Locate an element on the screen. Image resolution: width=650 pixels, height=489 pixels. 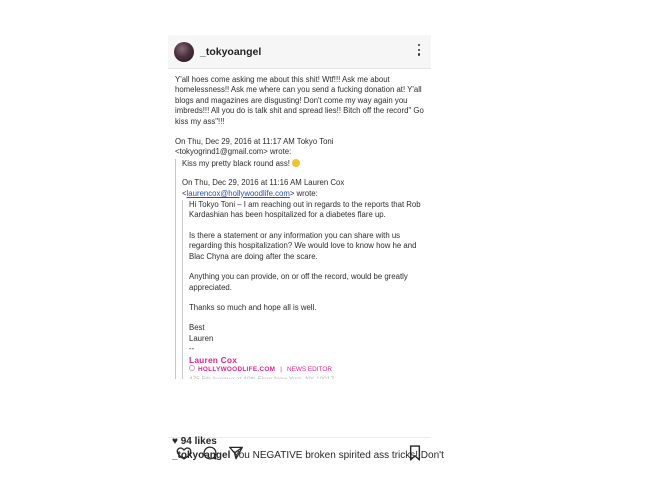
post-header: _tokyoangel is located at coordinates (299, 52).